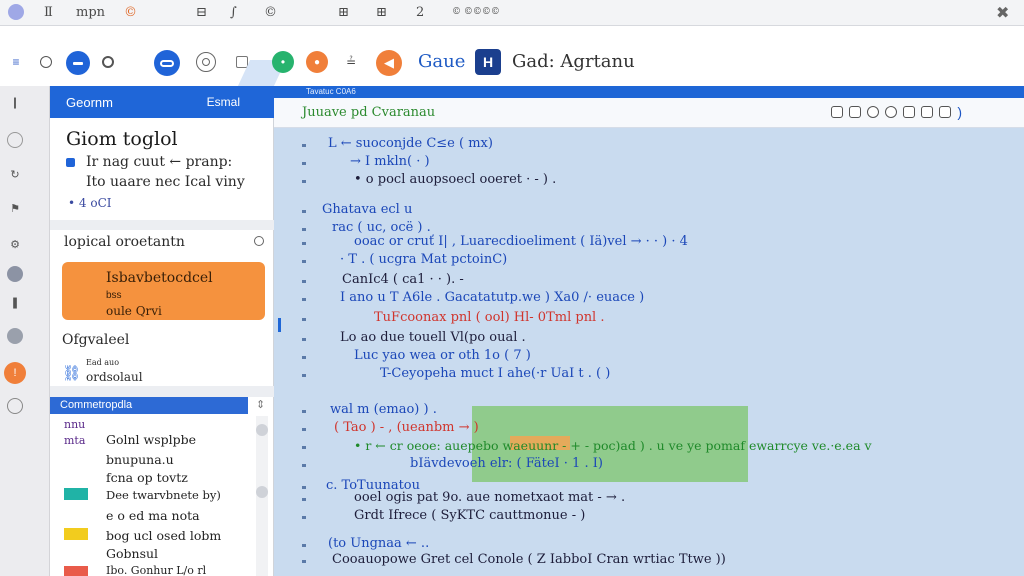 This screenshot has height=576, width=1024. What do you see at coordinates (406, 427) in the screenshot?
I see `code-line: ( Tao ) - , (ueanbm → )` at bounding box center [406, 427].